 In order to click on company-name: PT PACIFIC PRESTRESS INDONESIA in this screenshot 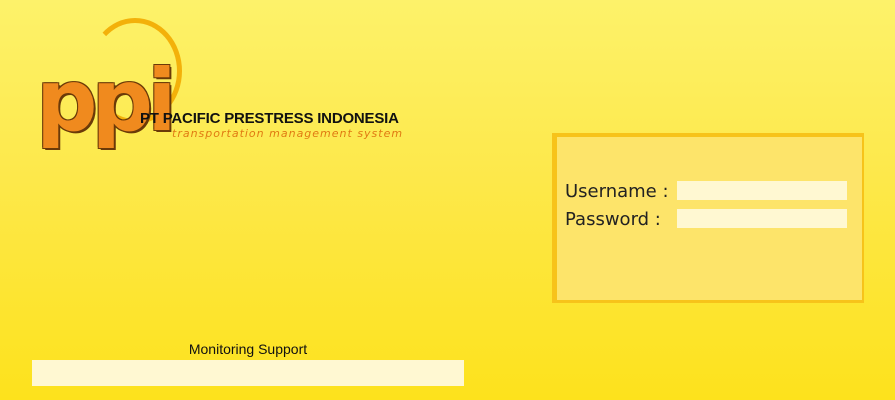, I will do `click(269, 118)`.